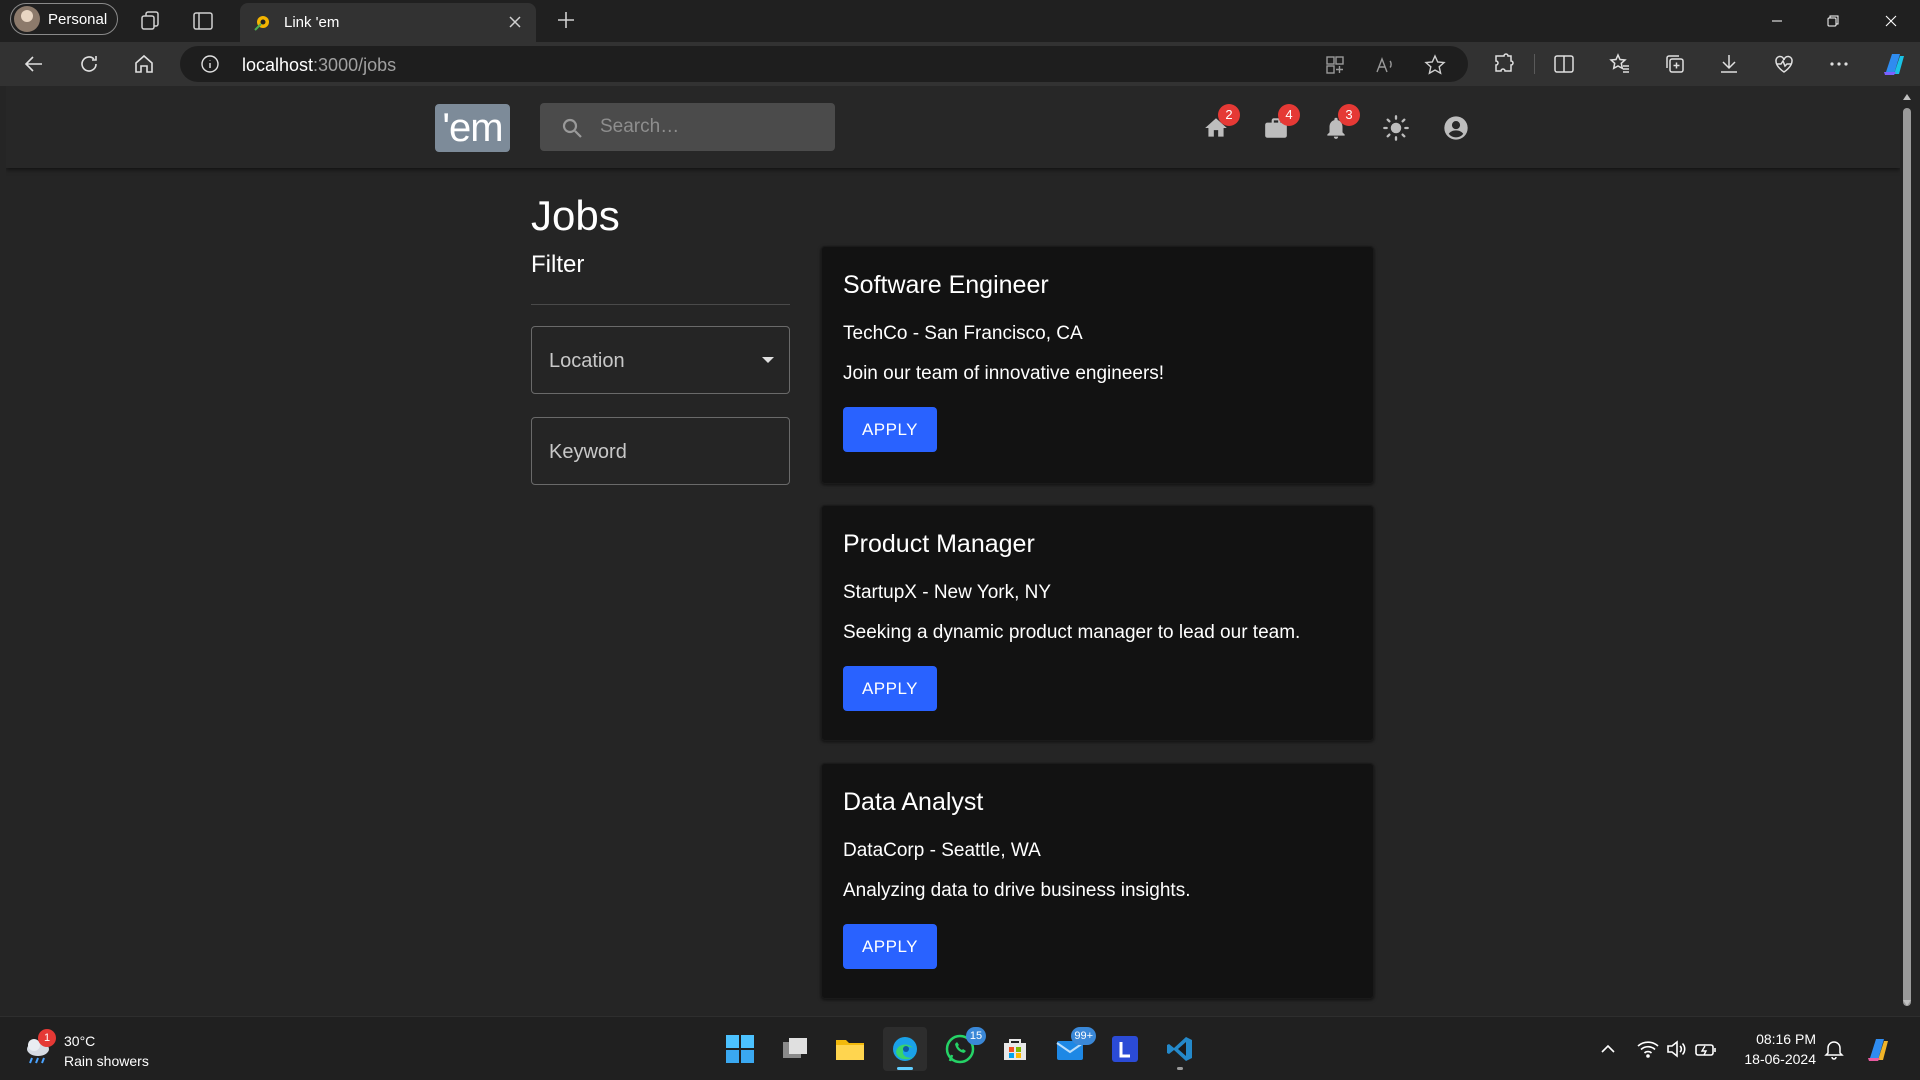 The image size is (1920, 1080). Describe the element at coordinates (1229, 115) in the screenshot. I see `home-badge: 2` at that location.